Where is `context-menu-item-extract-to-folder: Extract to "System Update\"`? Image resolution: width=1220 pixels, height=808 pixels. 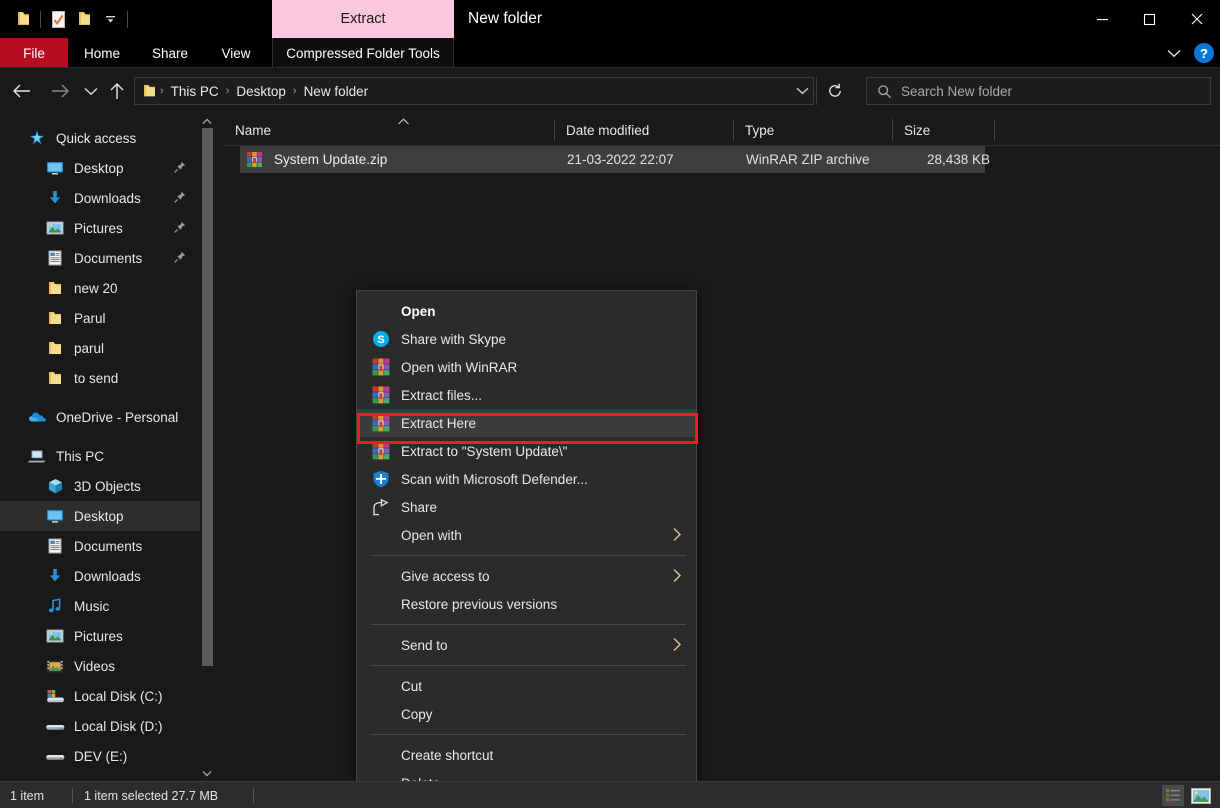
context-menu-item-extract-to-folder: Extract to "System Update\" is located at coordinates (526, 451).